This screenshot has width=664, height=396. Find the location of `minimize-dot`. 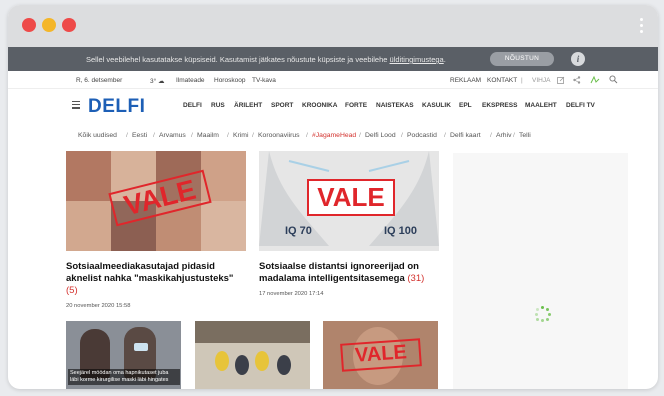

minimize-dot is located at coordinates (49, 25).